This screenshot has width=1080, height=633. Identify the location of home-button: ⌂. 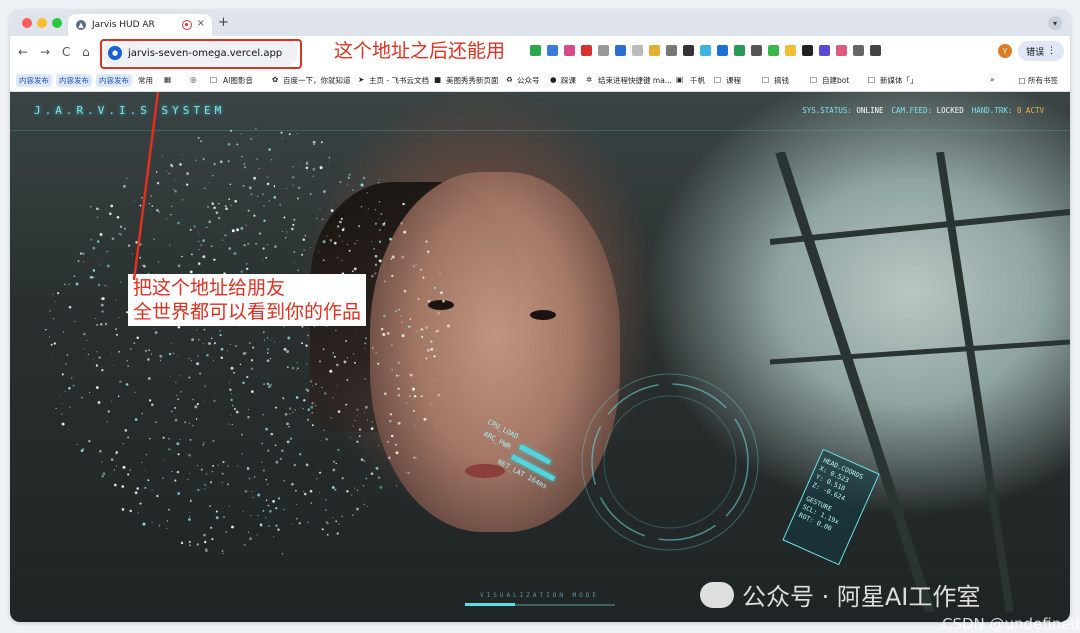
(86, 52).